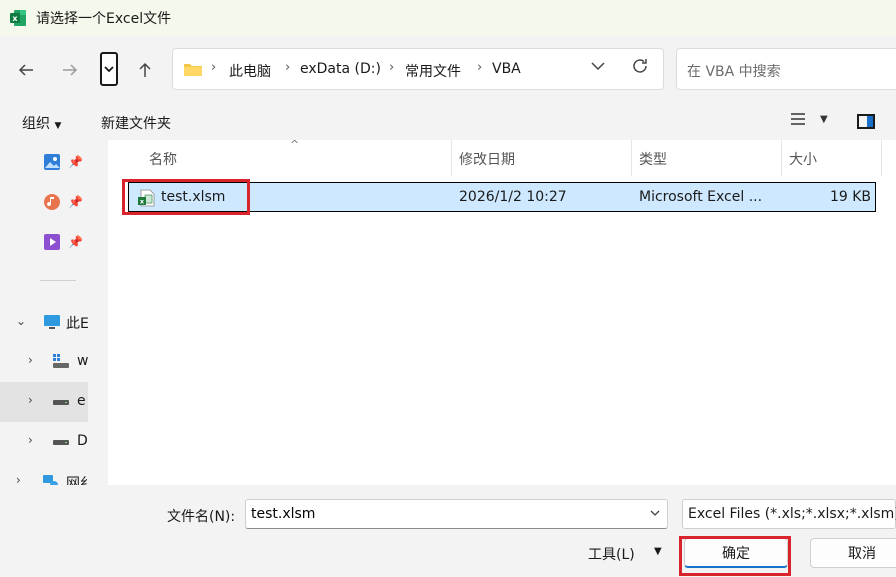 The image size is (896, 577). What do you see at coordinates (52, 242) in the screenshot?
I see `videos-icon` at bounding box center [52, 242].